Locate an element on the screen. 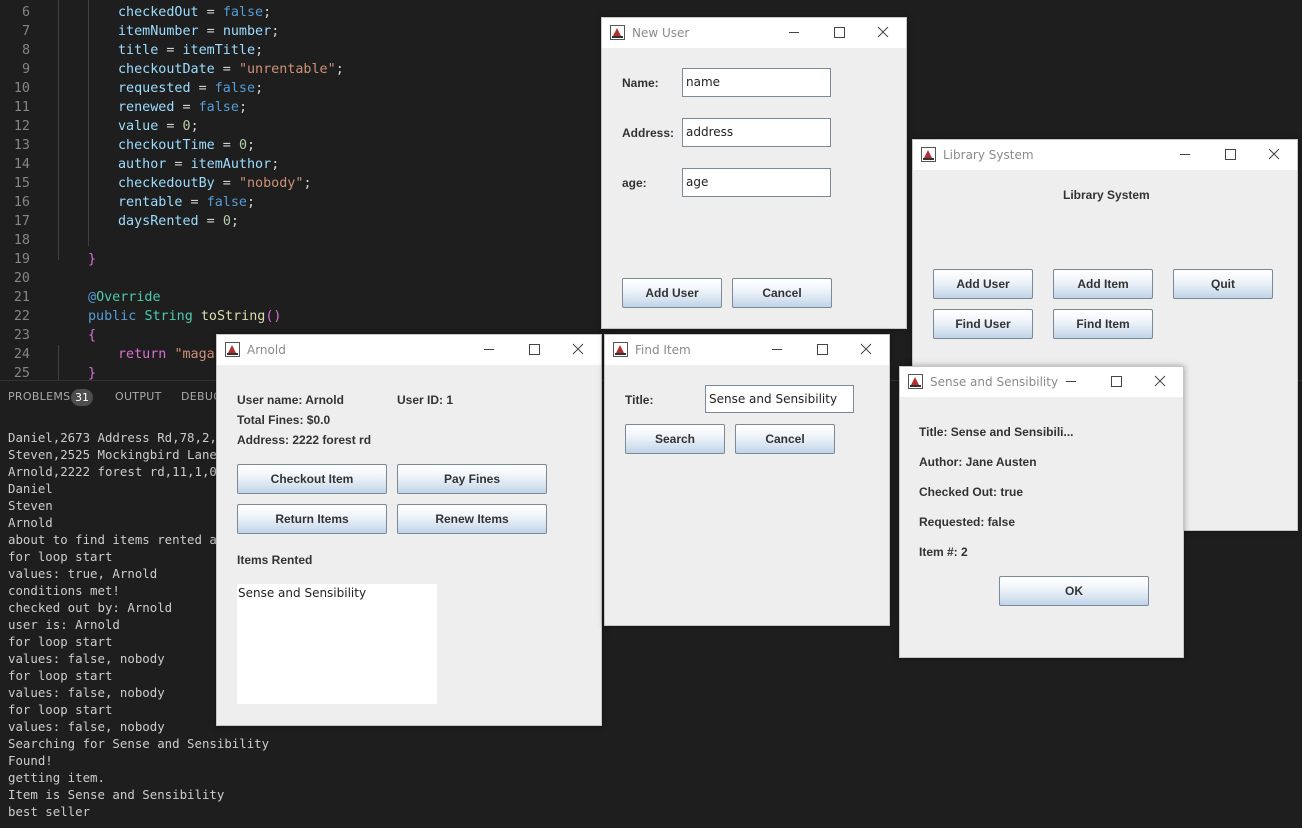  code-line: 17 daysRented = 0; is located at coordinates (350, 221).